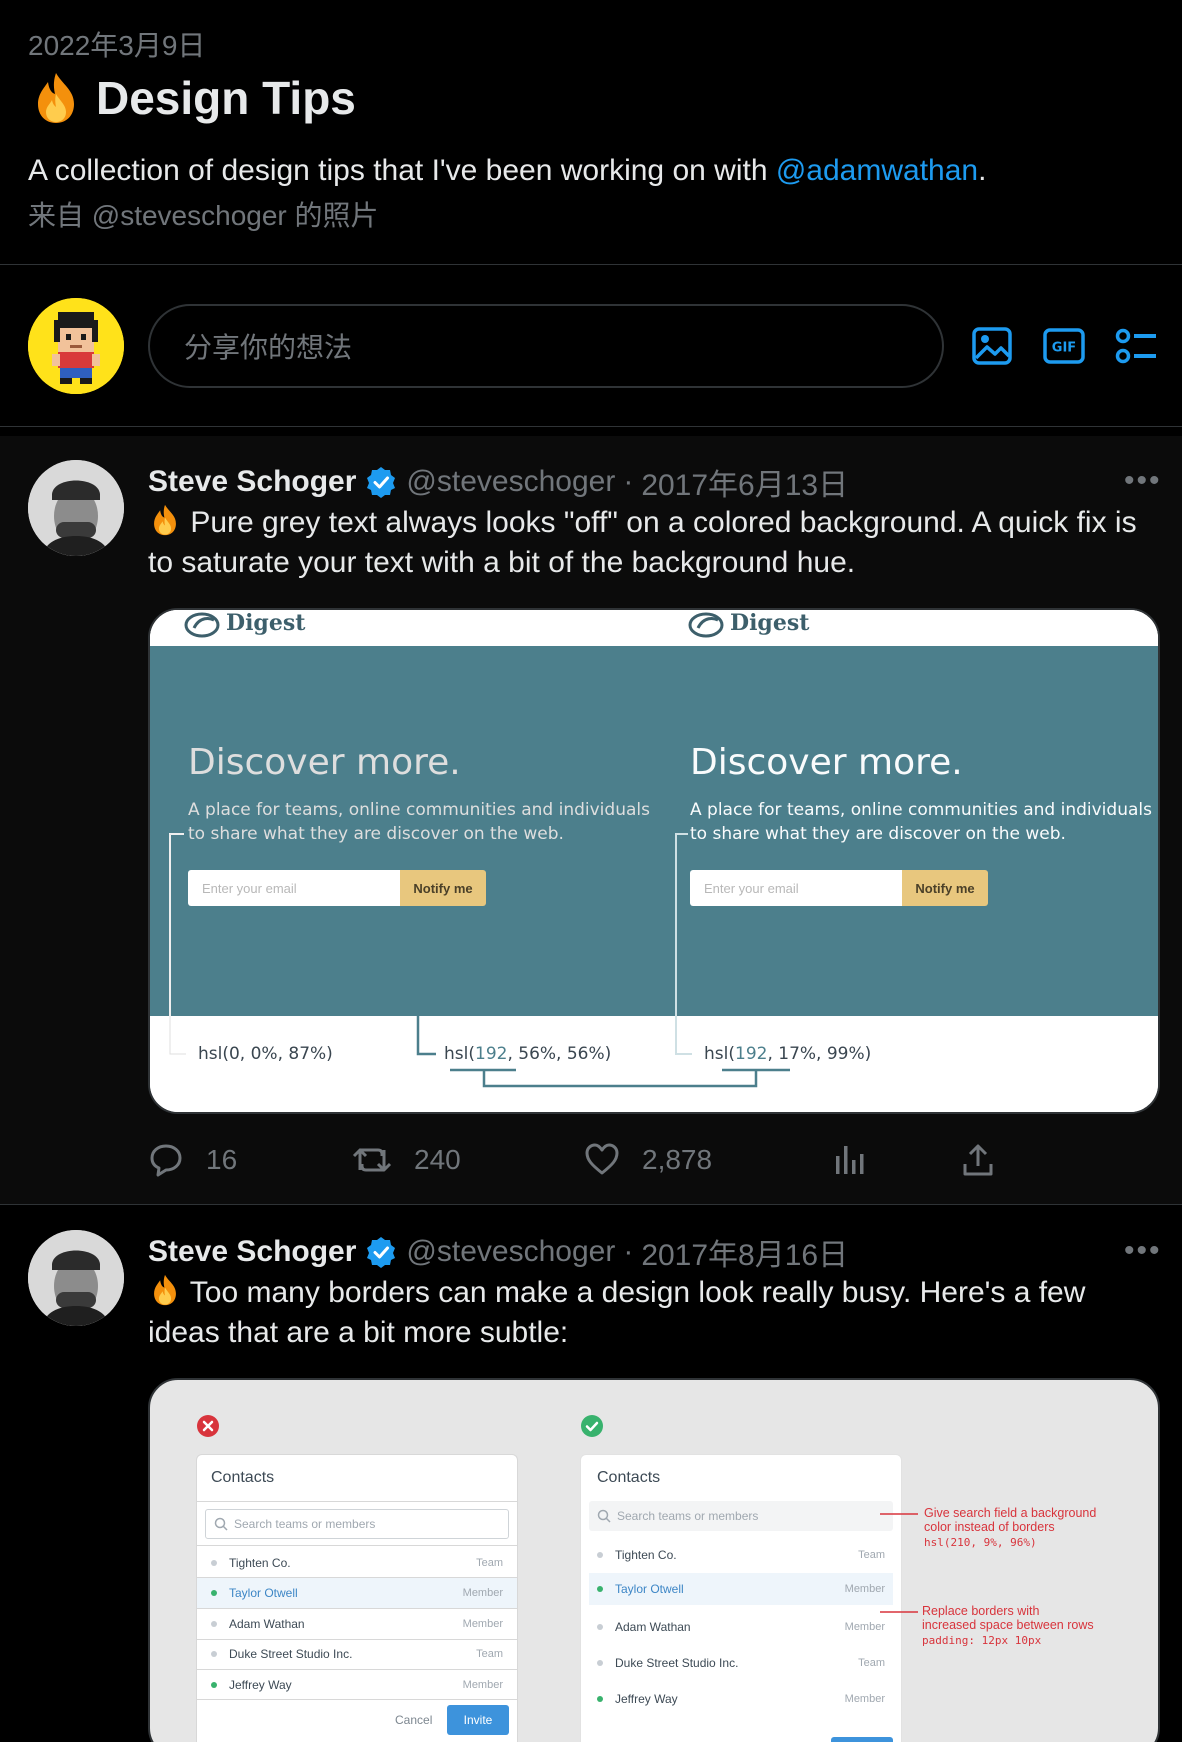  I want to click on reply-button: 16, so click(192, 1160).